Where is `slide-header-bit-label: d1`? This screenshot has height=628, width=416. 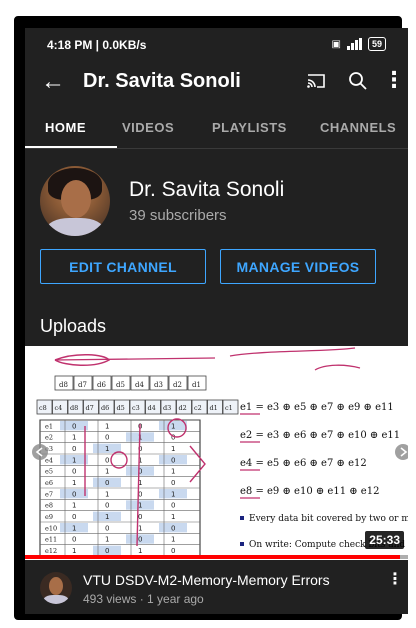 slide-header-bit-label: d1 is located at coordinates (196, 385).